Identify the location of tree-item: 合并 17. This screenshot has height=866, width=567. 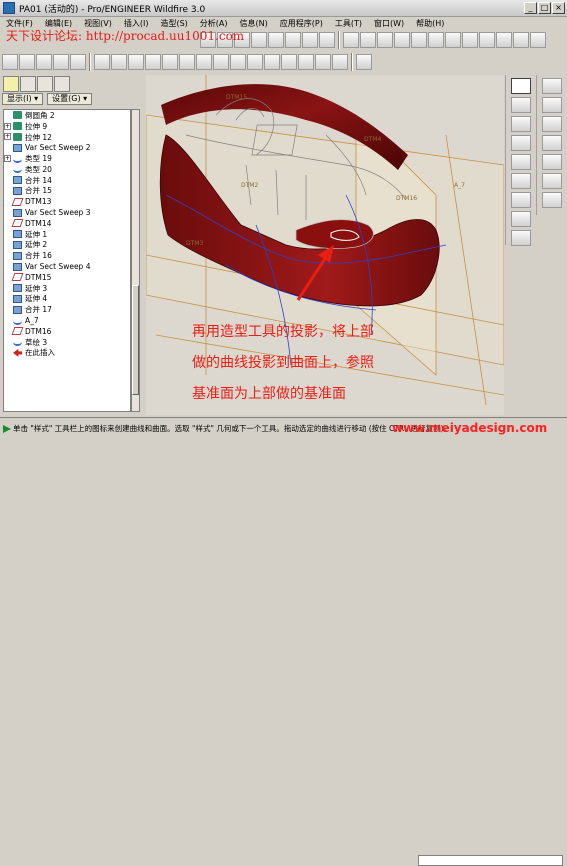
(67, 309).